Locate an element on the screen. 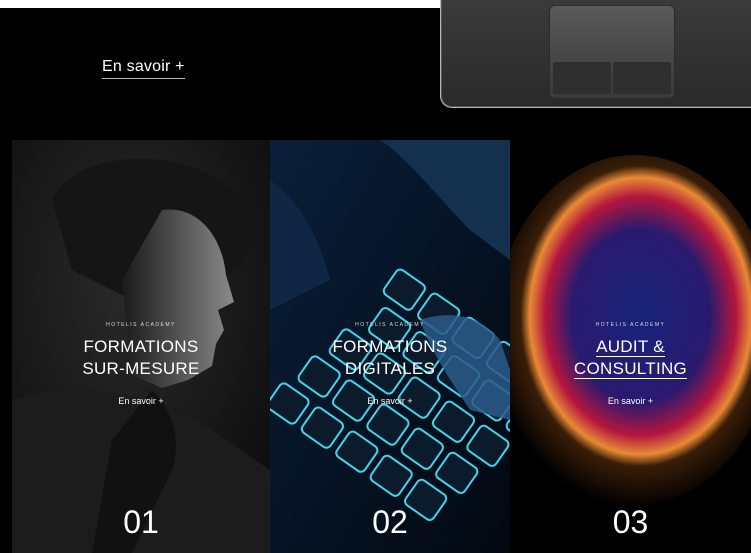 Image resolution: width=751 pixels, height=553 pixels. top-white-strip is located at coordinates (220, 4).